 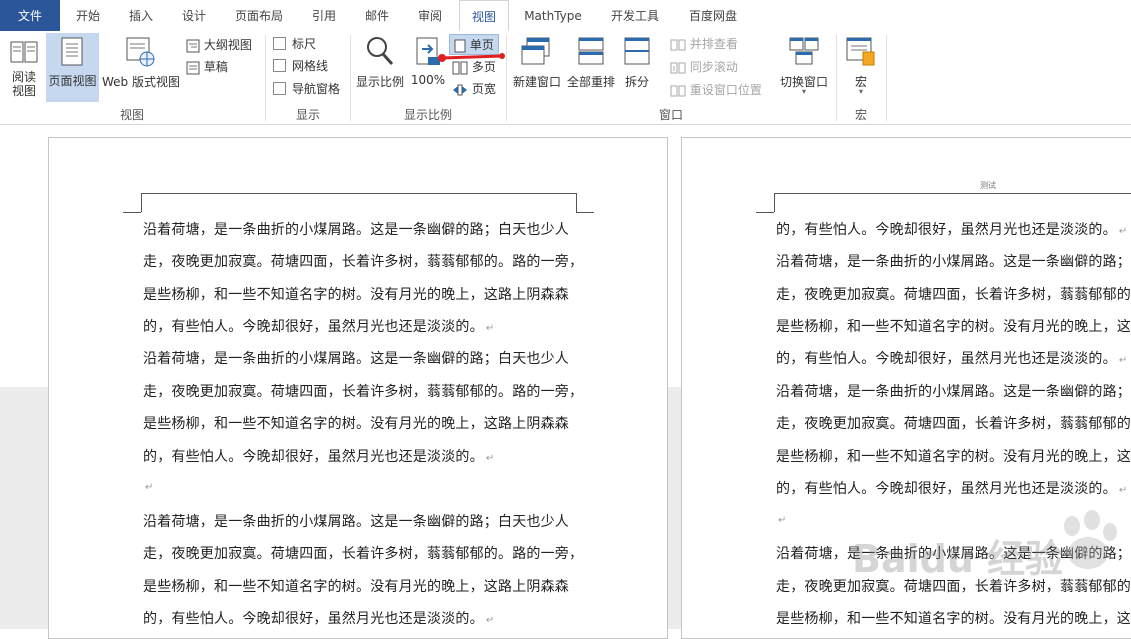 What do you see at coordinates (141, 68) in the screenshot?
I see `web-layout-button: Web 版式视图` at bounding box center [141, 68].